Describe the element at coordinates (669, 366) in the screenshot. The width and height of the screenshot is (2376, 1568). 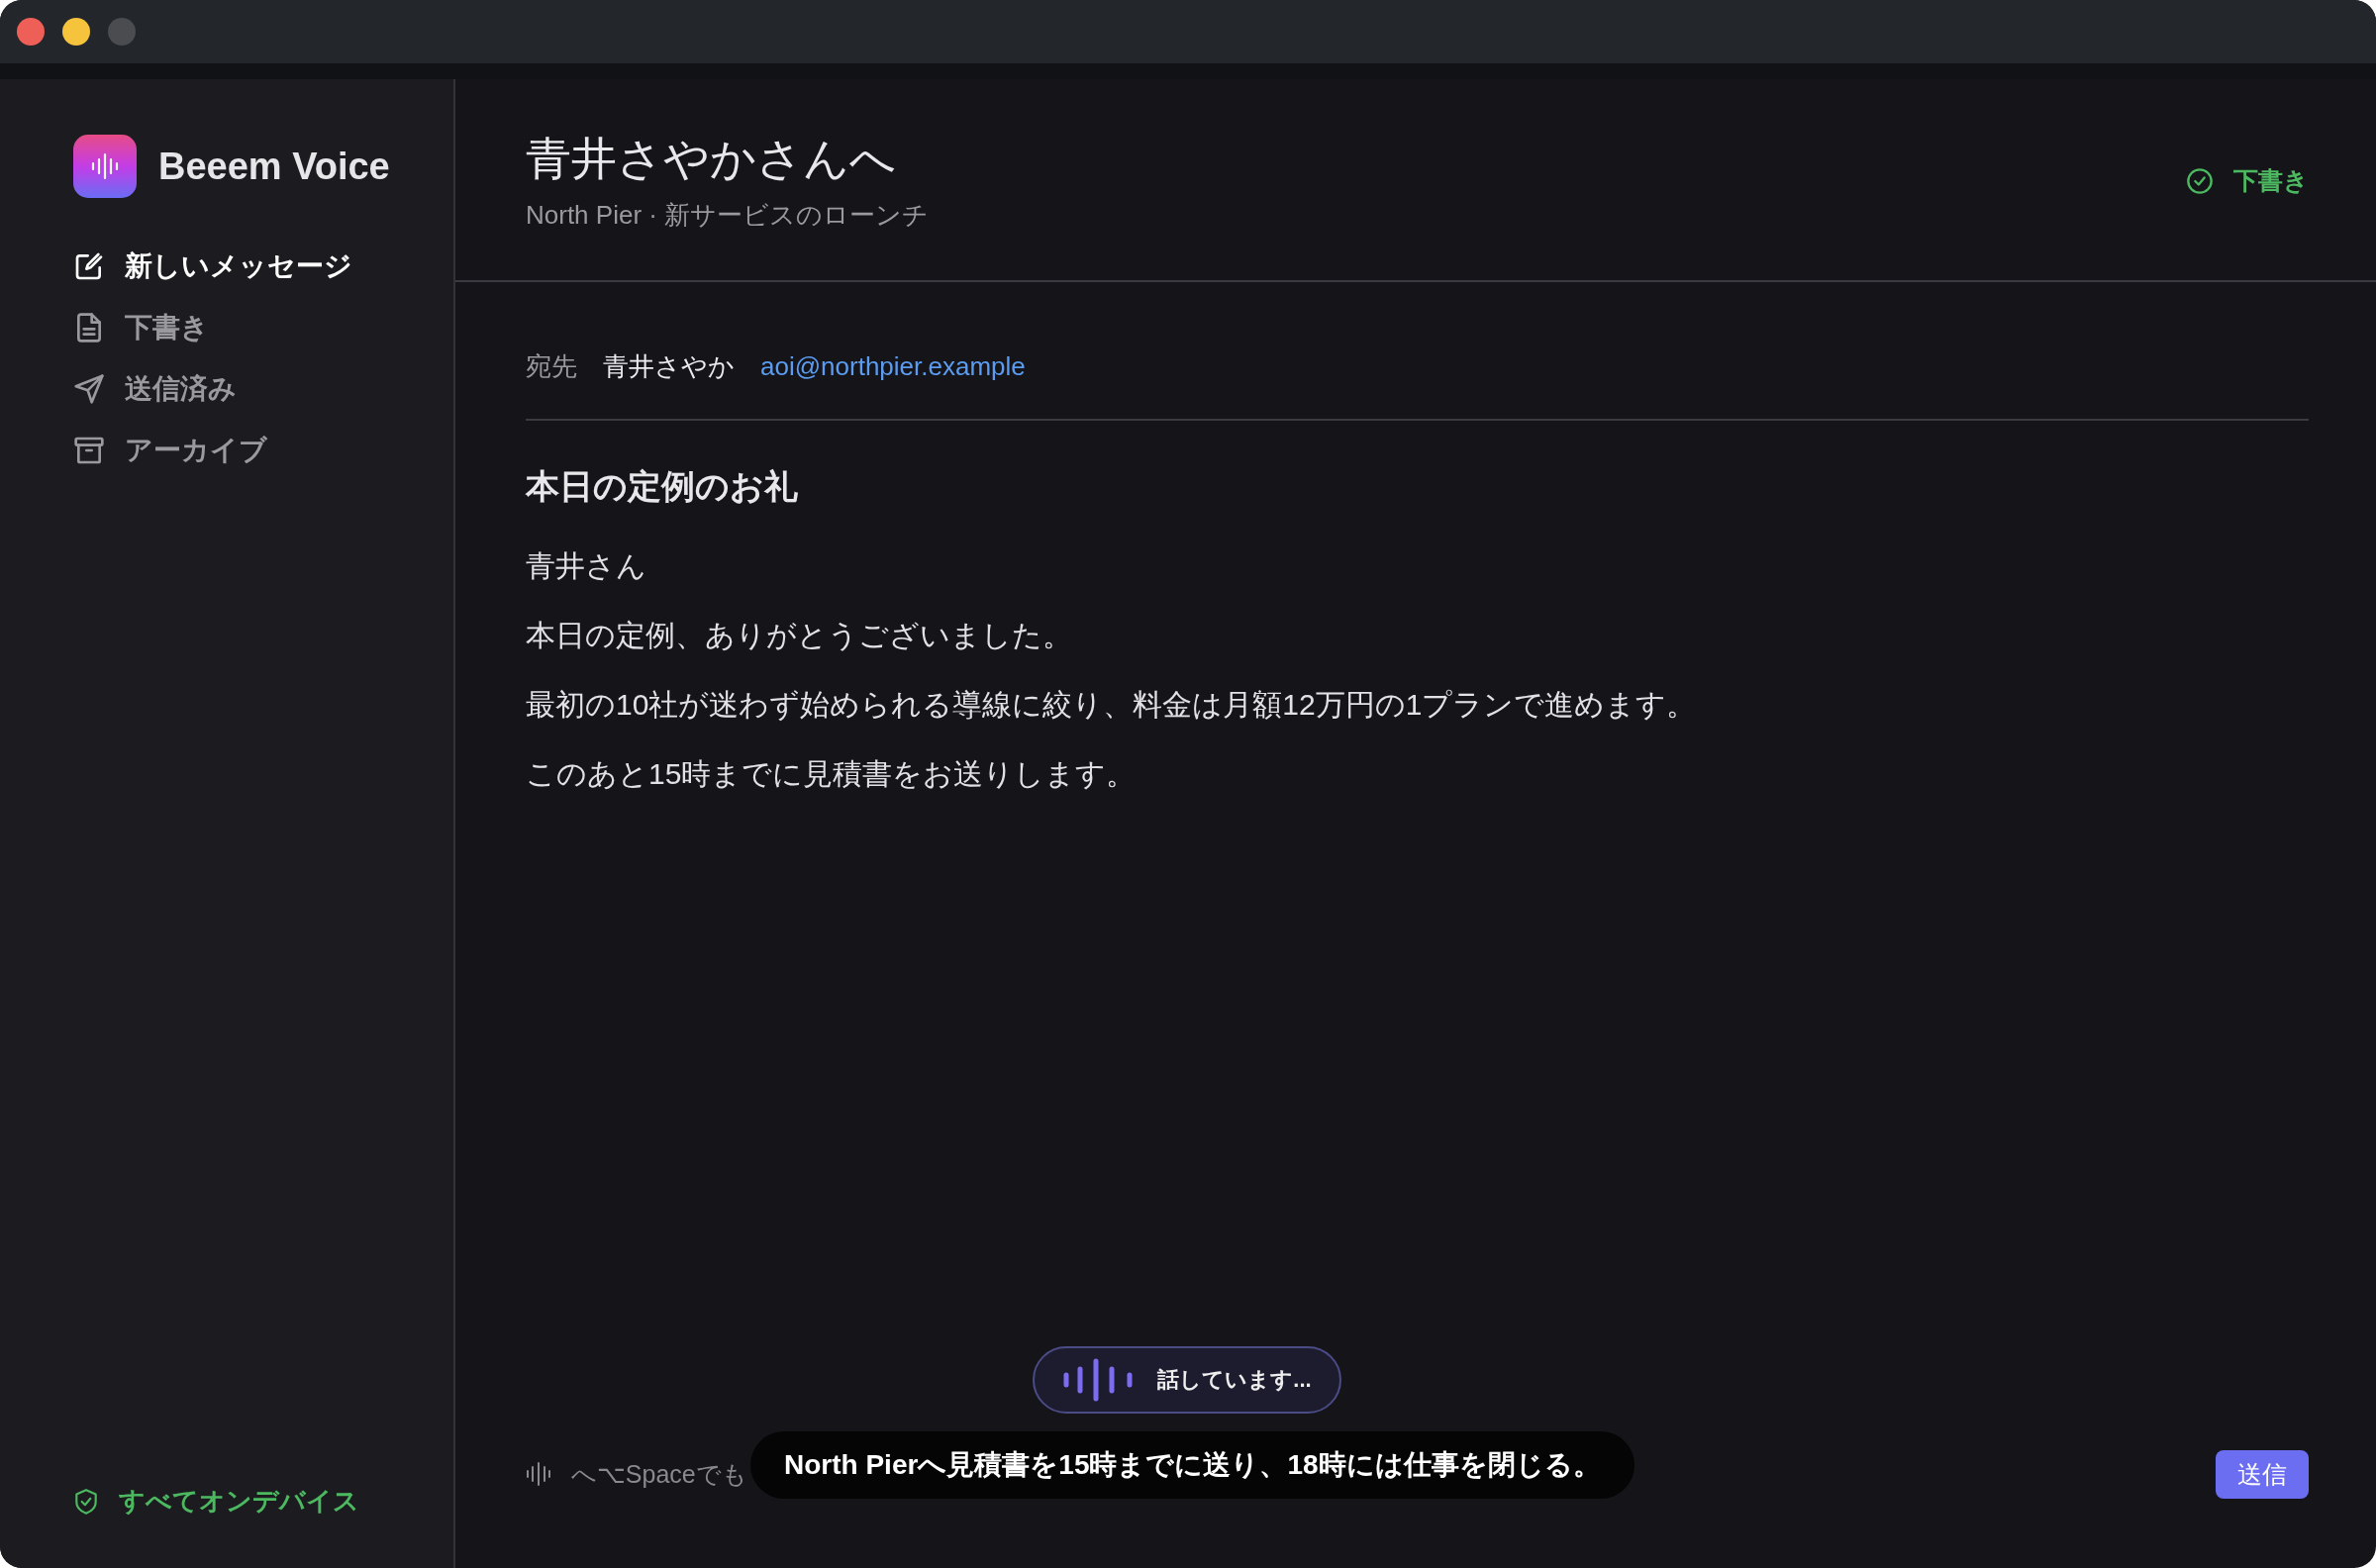
I see `recipient-name: 青井さやか` at that location.